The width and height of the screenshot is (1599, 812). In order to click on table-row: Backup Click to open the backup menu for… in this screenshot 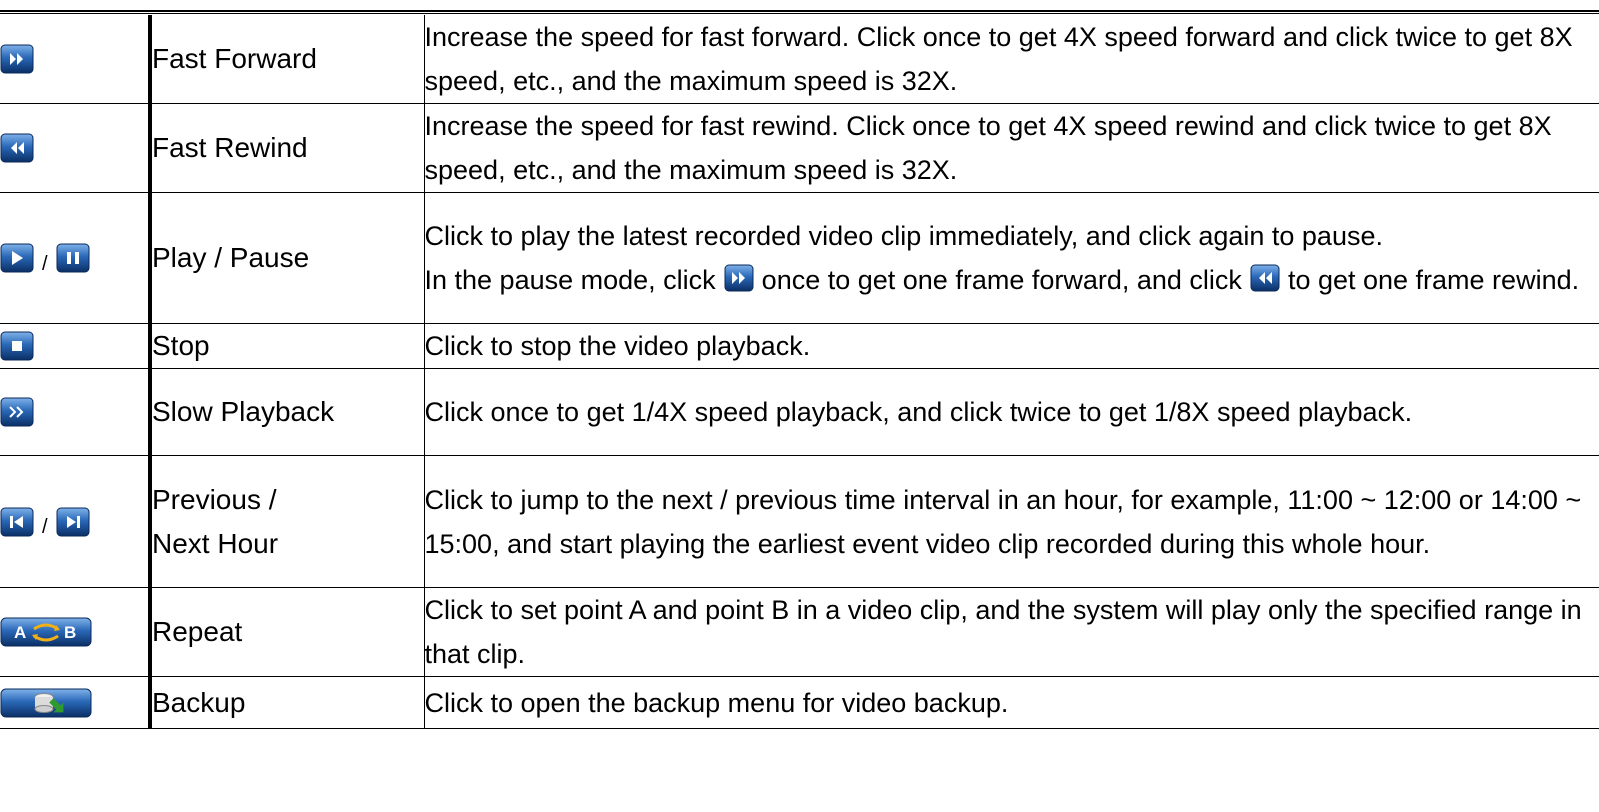, I will do `click(799, 702)`.